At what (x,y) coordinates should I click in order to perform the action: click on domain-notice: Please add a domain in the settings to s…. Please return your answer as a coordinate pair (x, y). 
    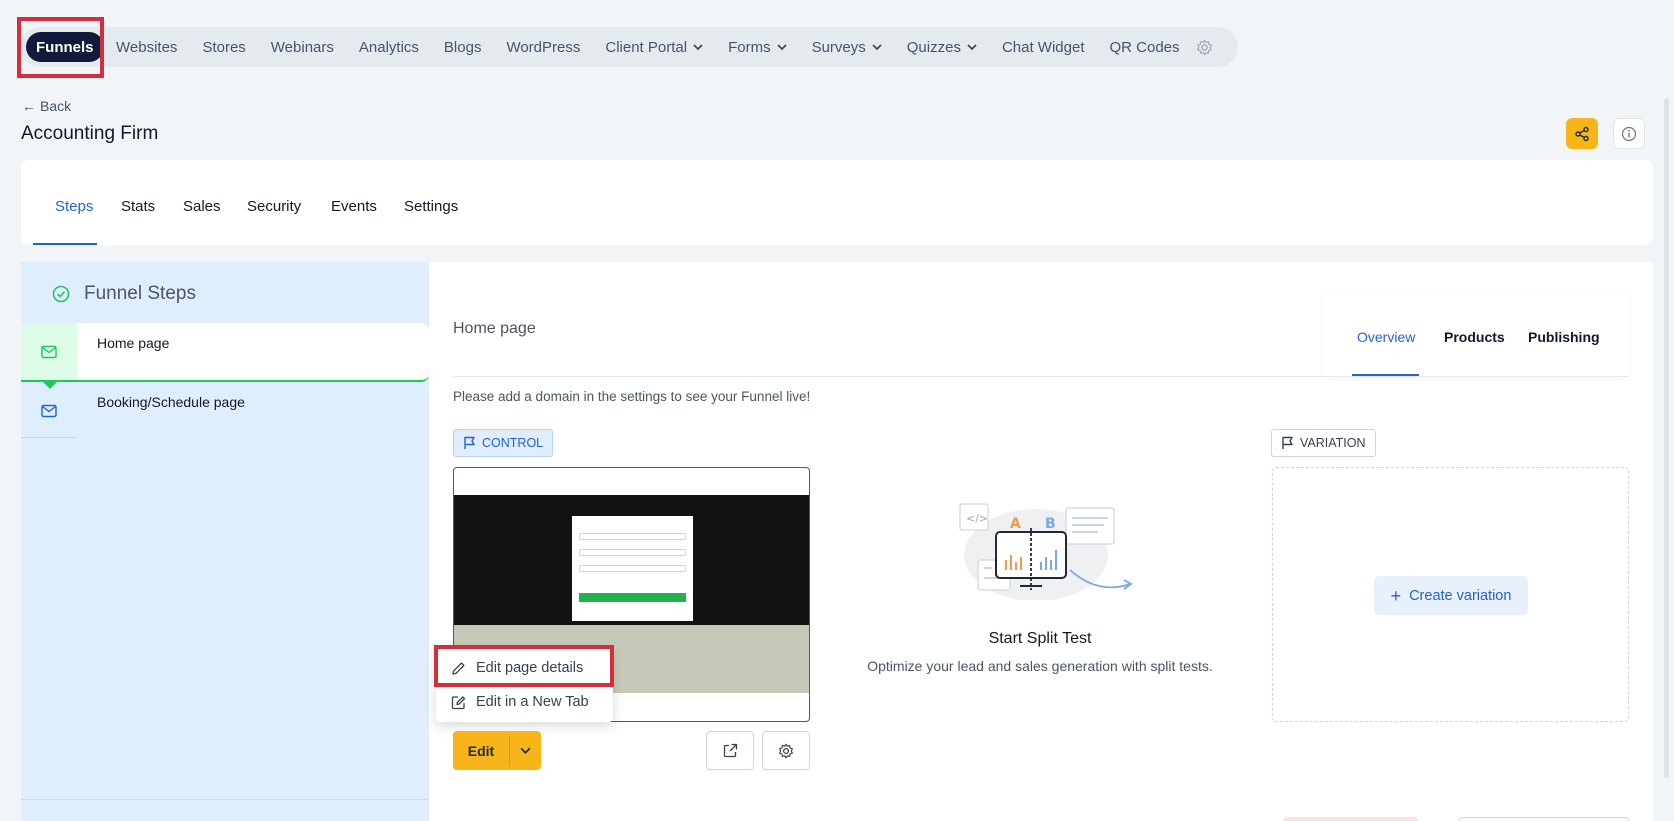
    Looking at the image, I should click on (632, 396).